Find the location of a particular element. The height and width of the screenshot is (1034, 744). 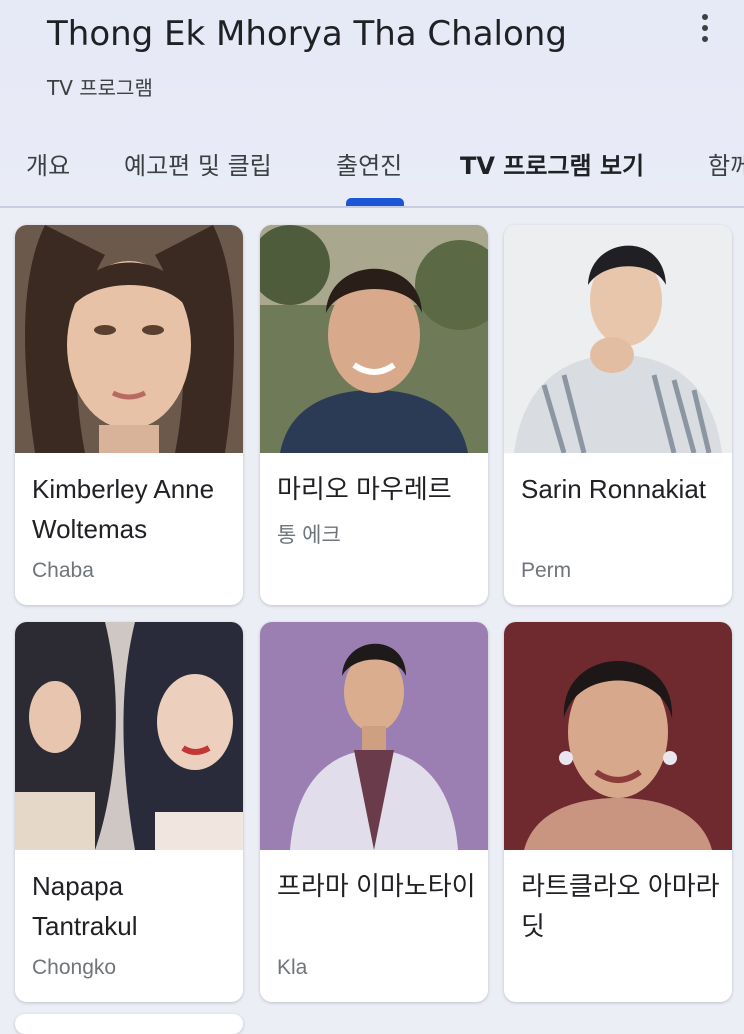

more-vert-icon is located at coordinates (705, 28).